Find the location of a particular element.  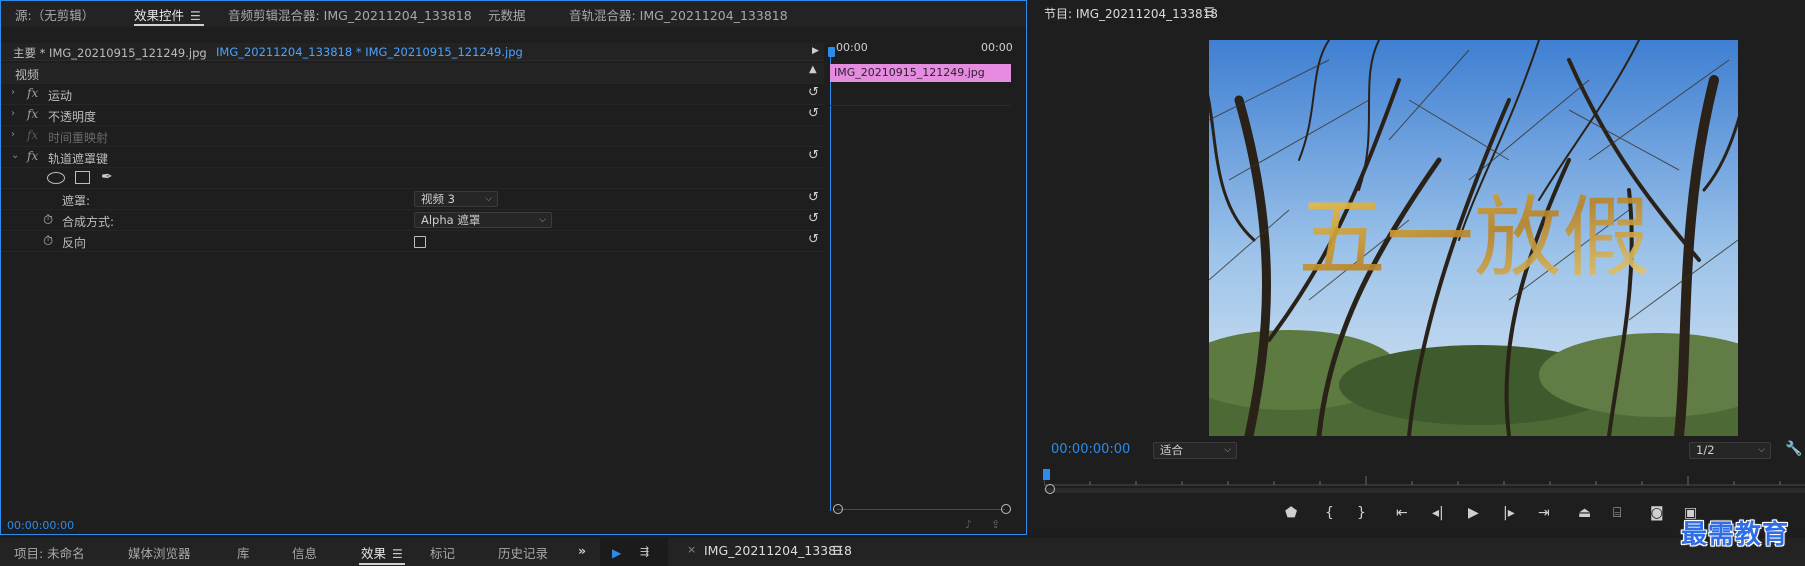

play-icon: ▶ is located at coordinates (1473, 513).